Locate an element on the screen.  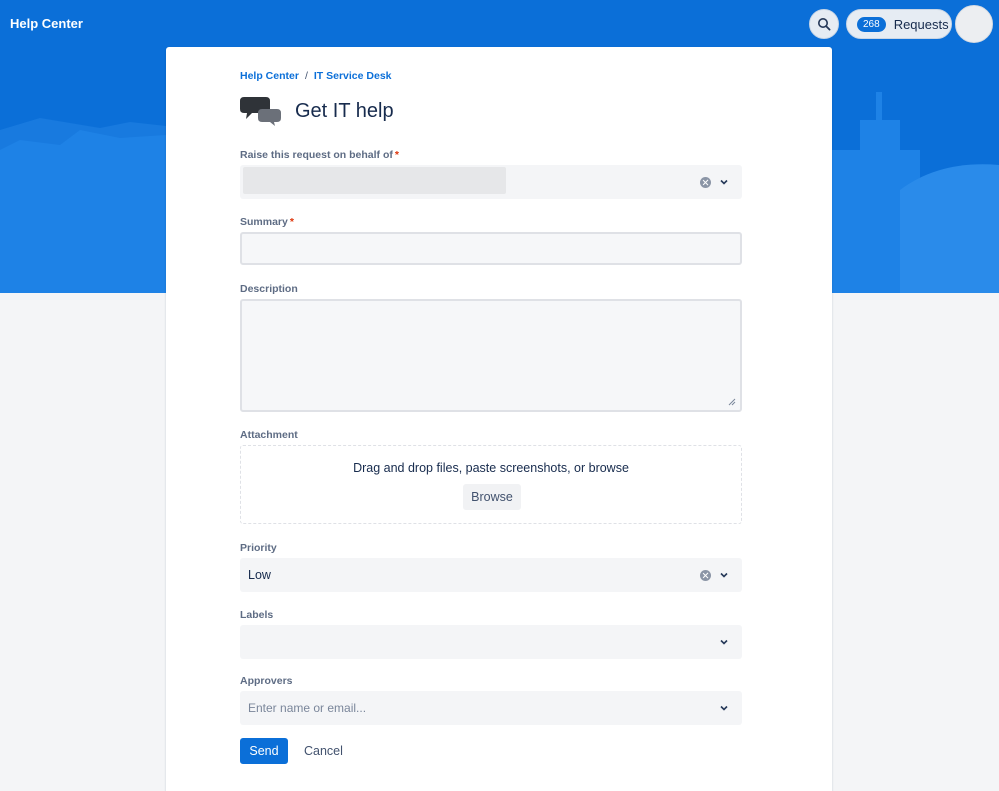
chat-bubbles-icon is located at coordinates (260, 111).